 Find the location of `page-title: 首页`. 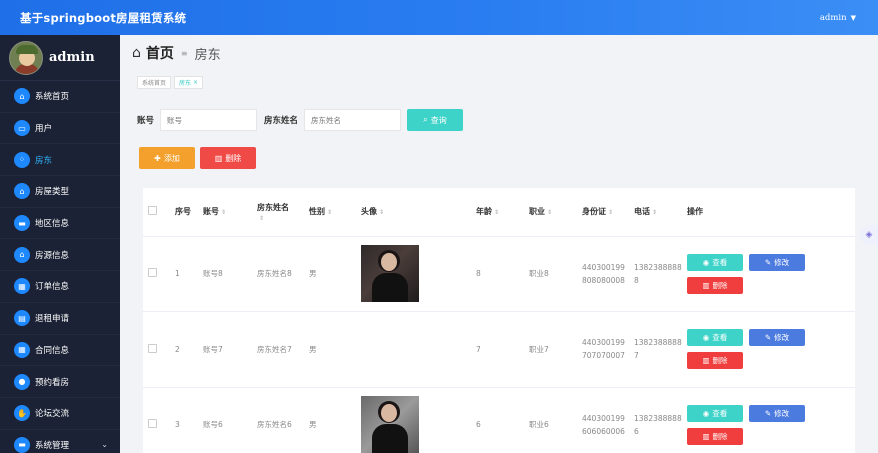

page-title: 首页 is located at coordinates (159, 54).